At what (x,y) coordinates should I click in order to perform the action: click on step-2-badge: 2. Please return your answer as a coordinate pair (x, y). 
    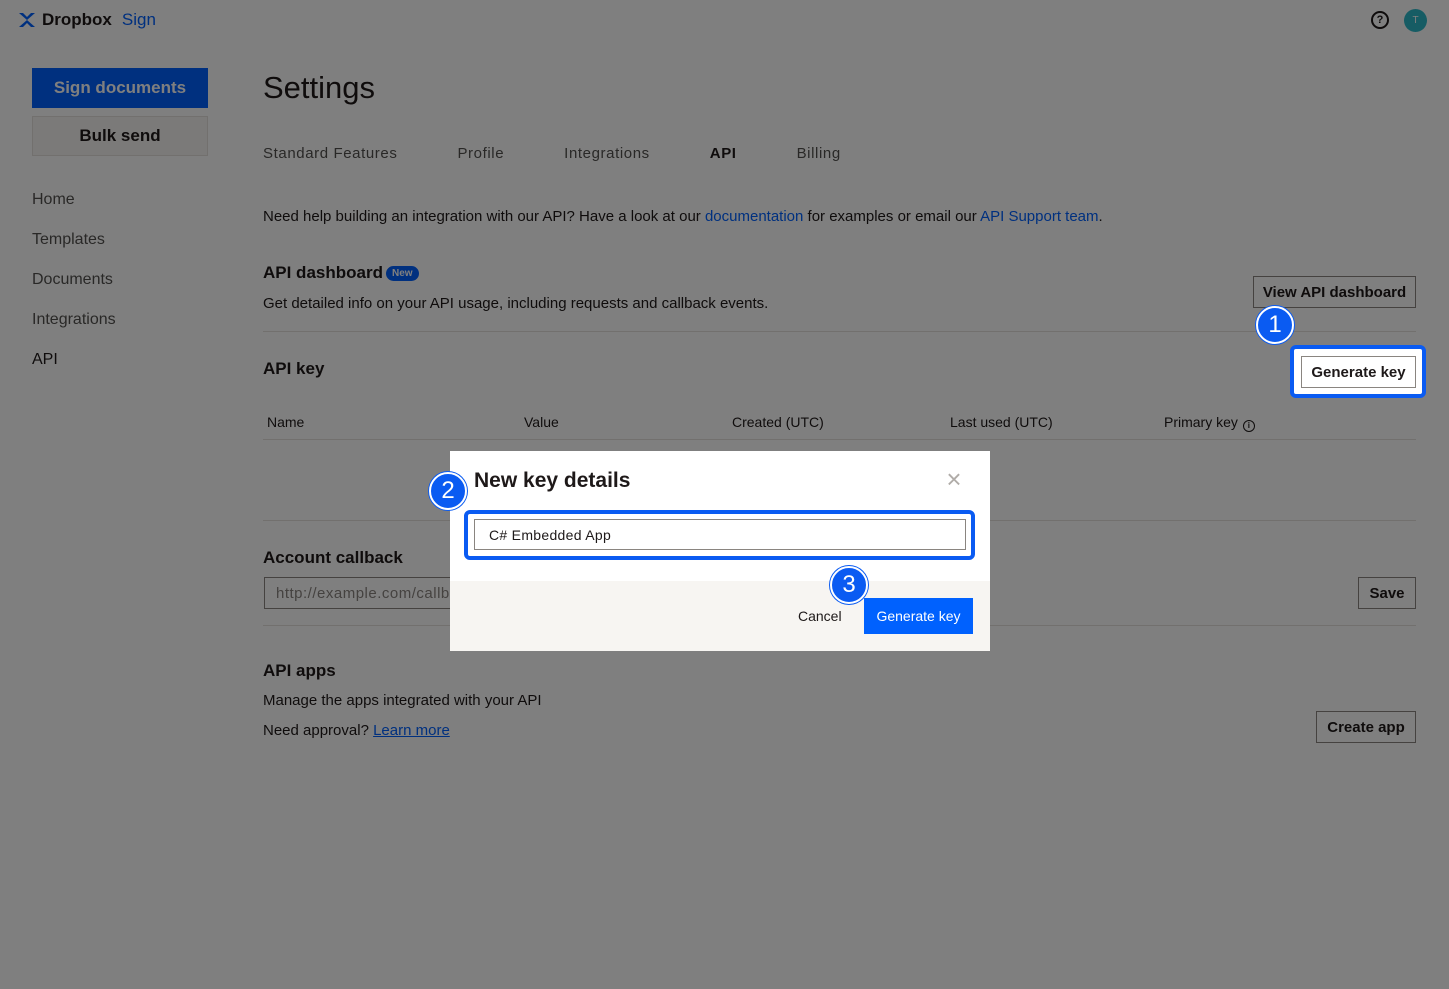
    Looking at the image, I should click on (448, 491).